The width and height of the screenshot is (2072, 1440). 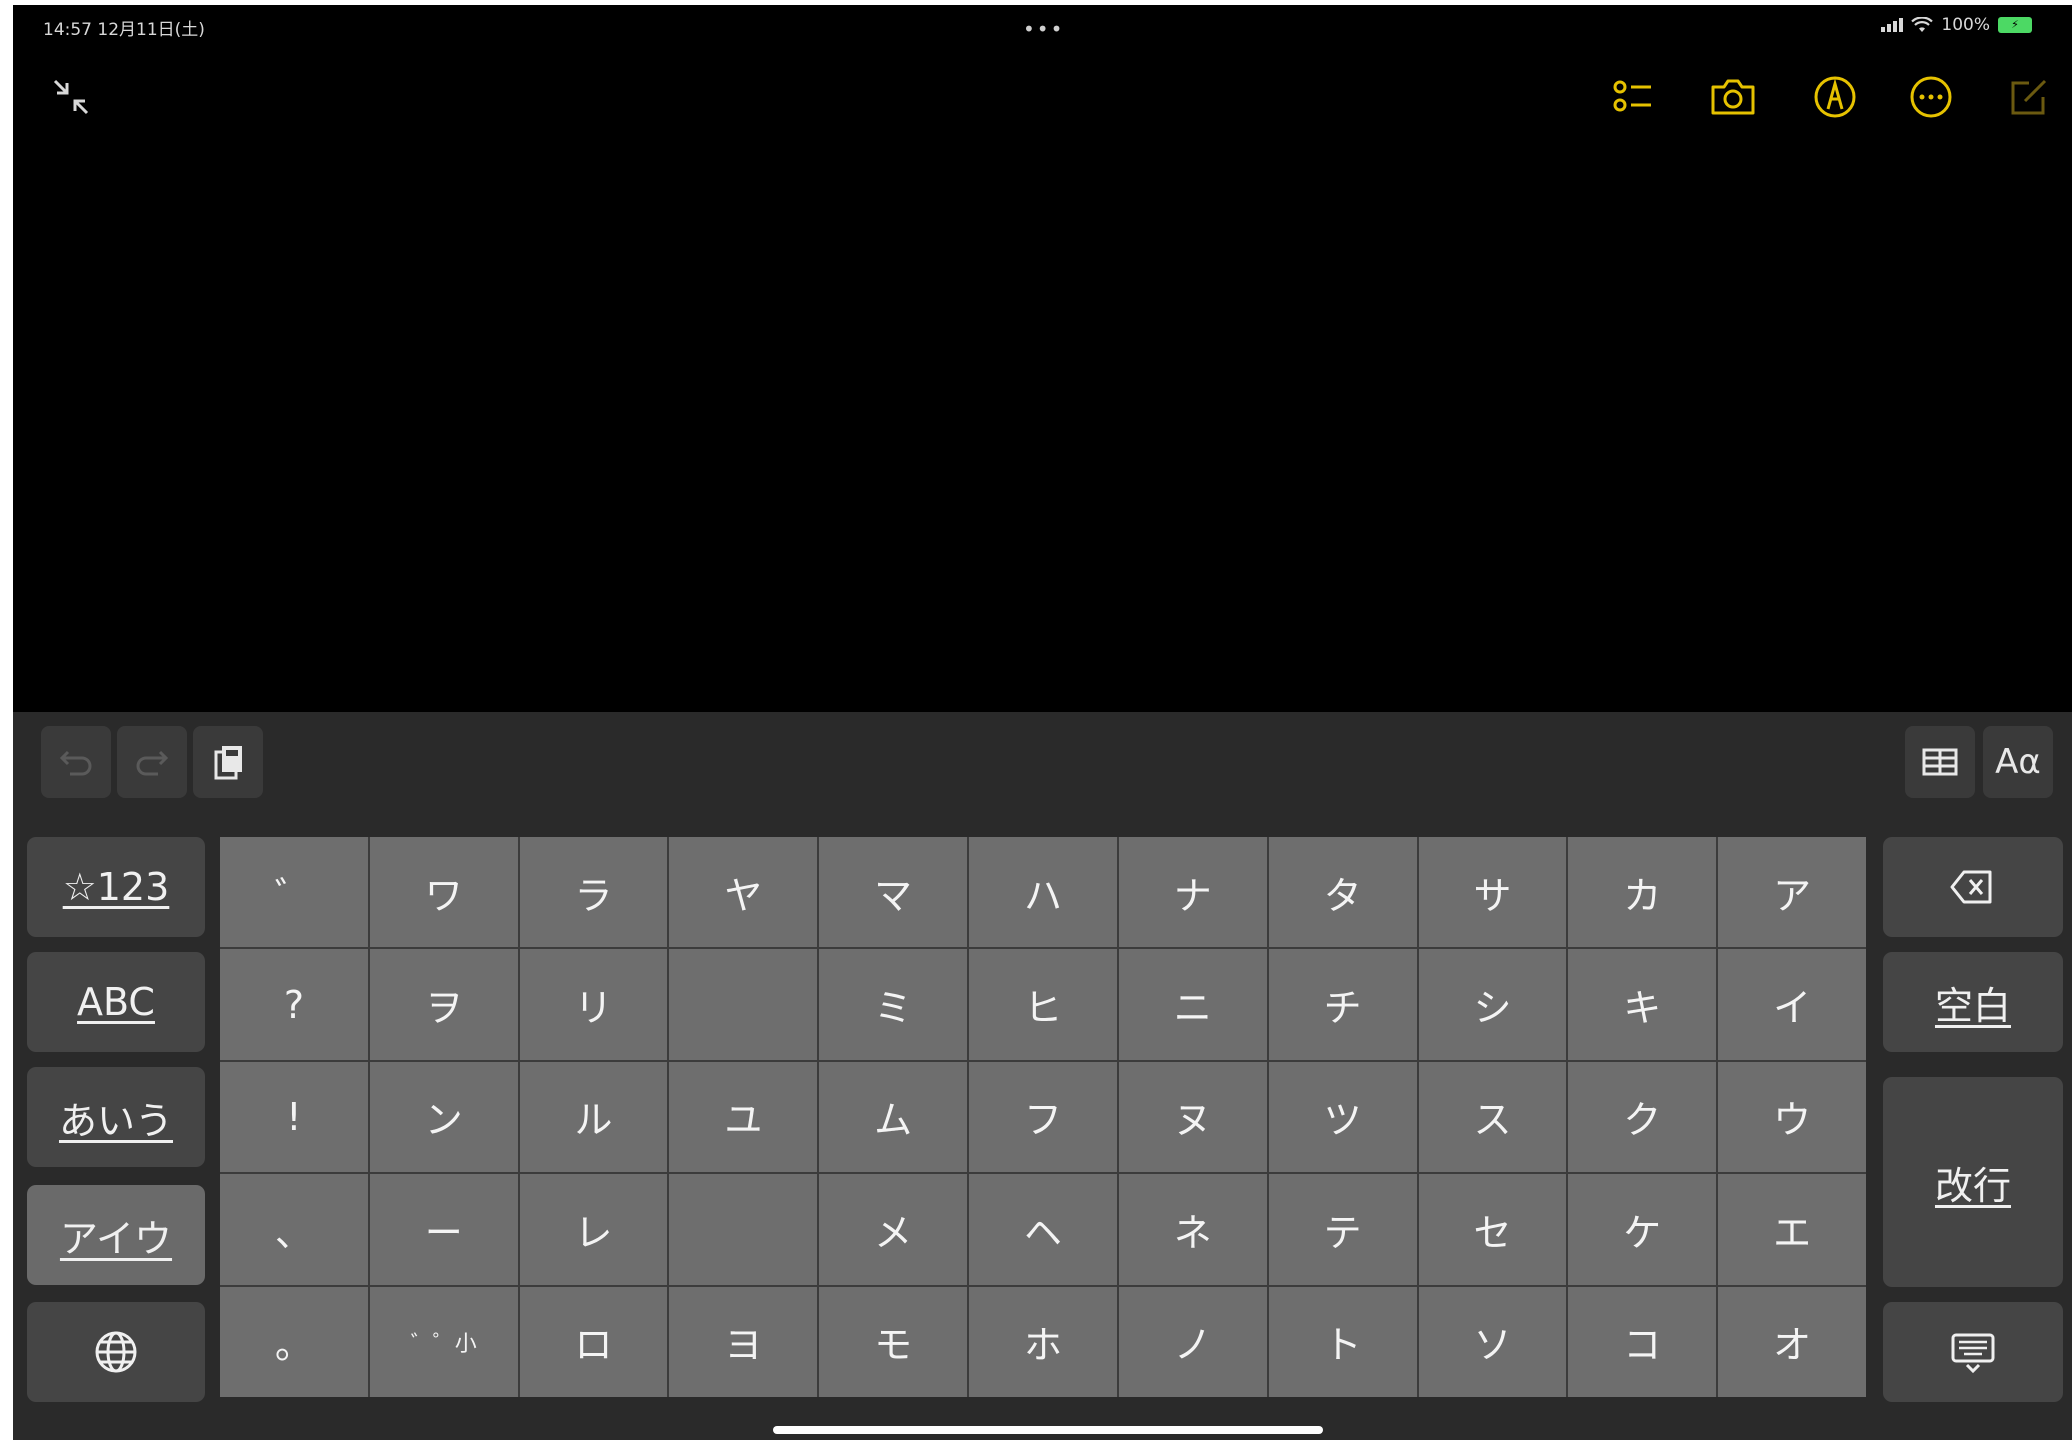 I want to click on kana-key: カ, so click(x=1642, y=892).